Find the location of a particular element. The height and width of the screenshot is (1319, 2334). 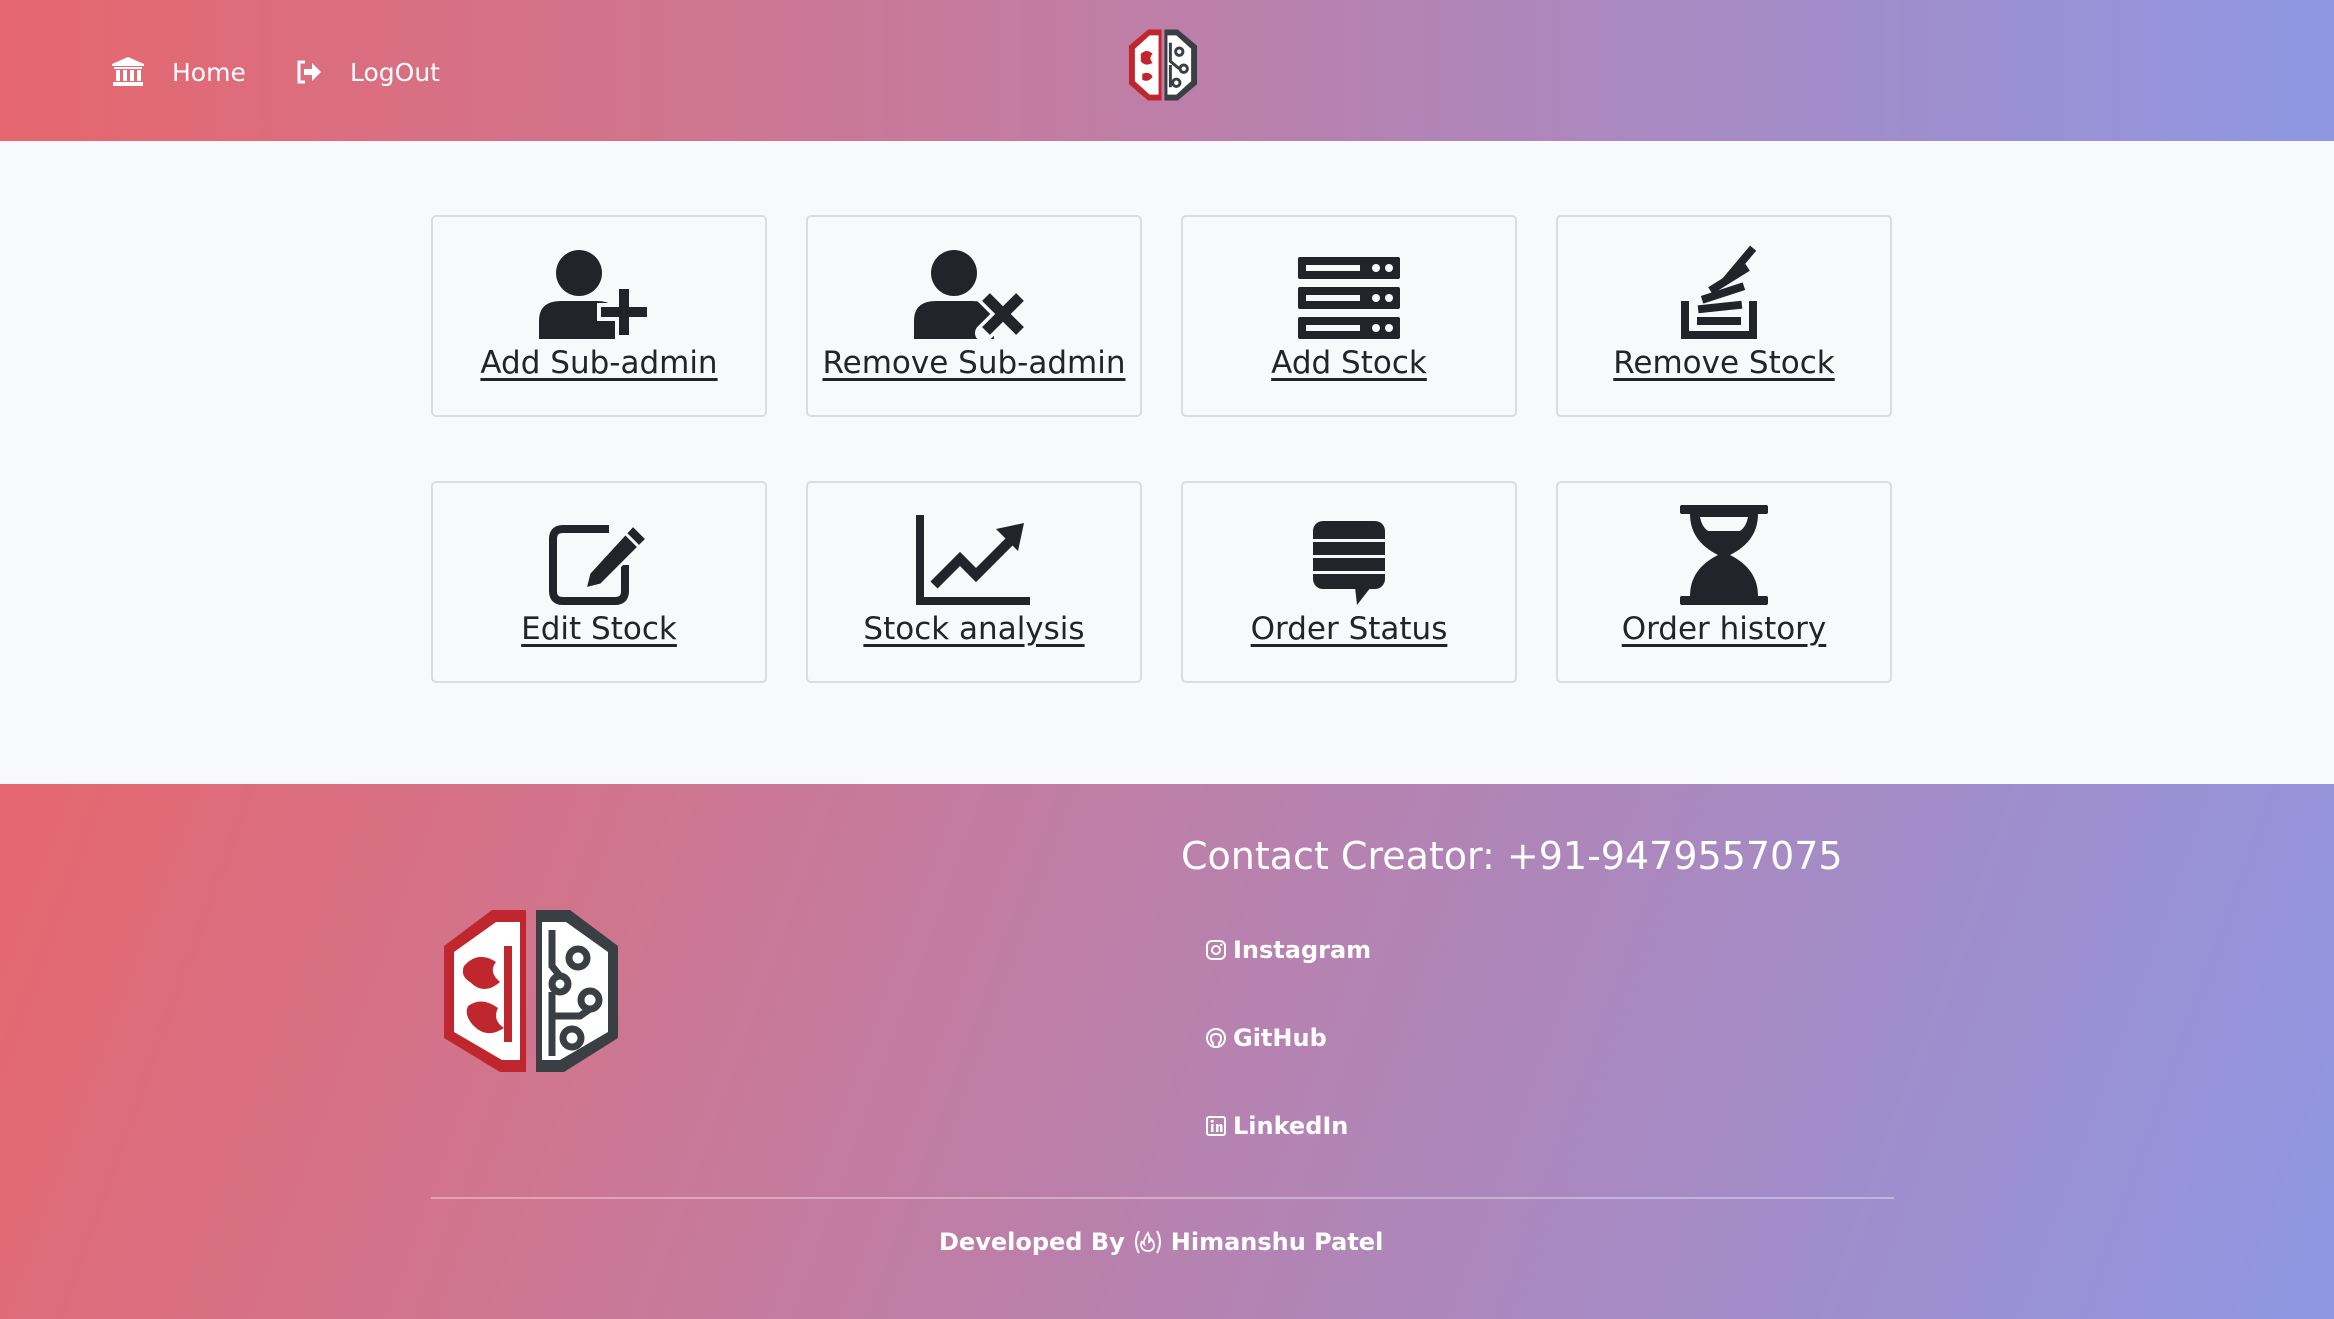

instagram-link: Instagram is located at coordinates (1288, 950).